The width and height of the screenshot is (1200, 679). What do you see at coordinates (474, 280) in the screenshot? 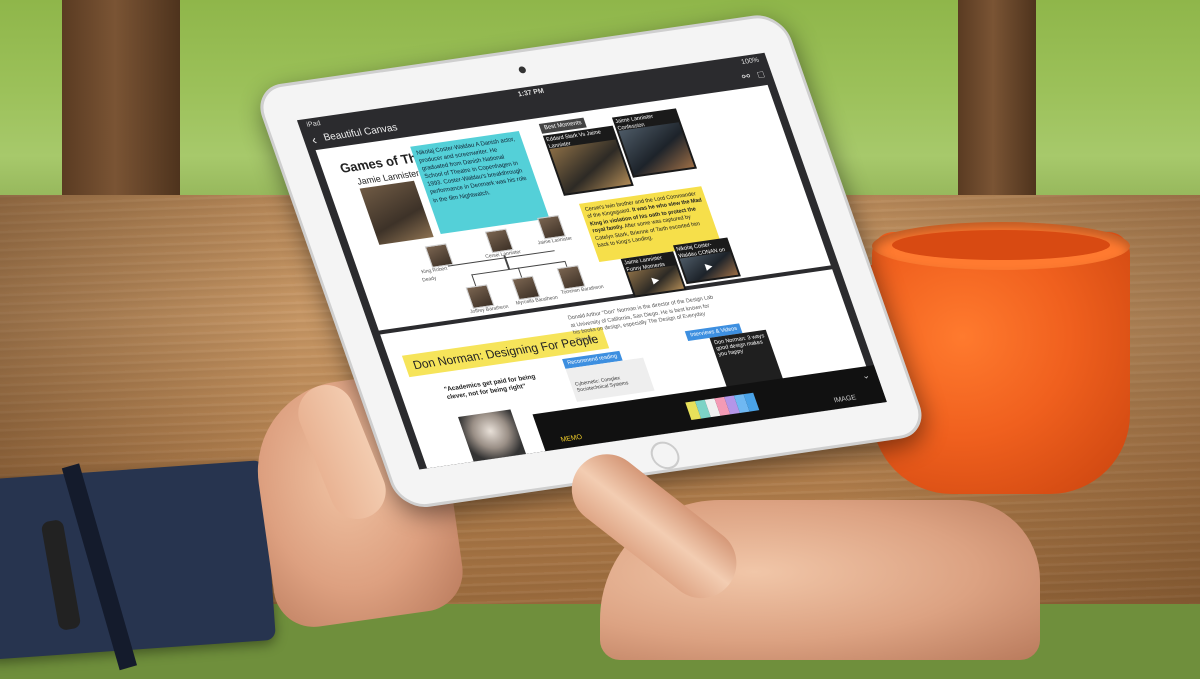
I see `tree-line` at bounding box center [474, 280].